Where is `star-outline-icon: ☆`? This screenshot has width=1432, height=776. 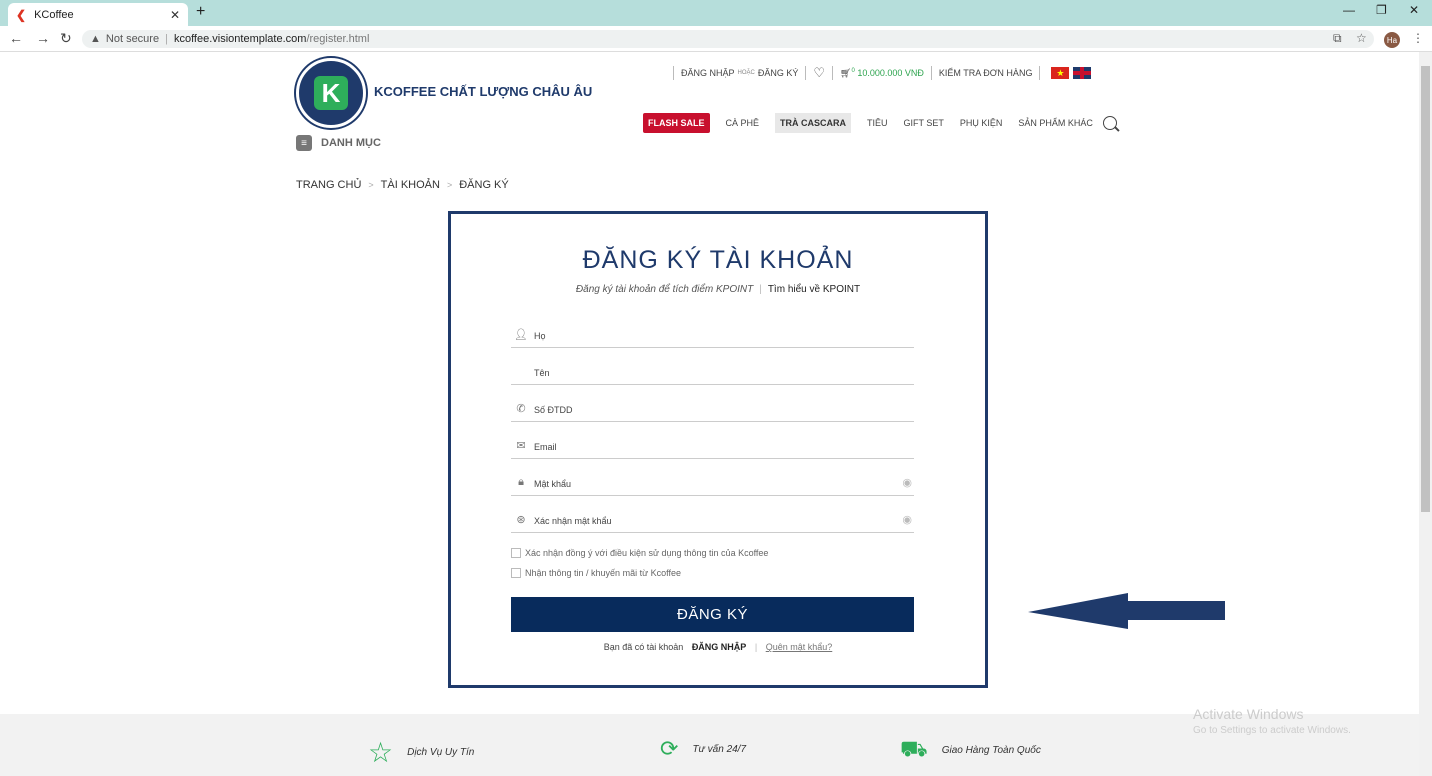 star-outline-icon: ☆ is located at coordinates (381, 752).